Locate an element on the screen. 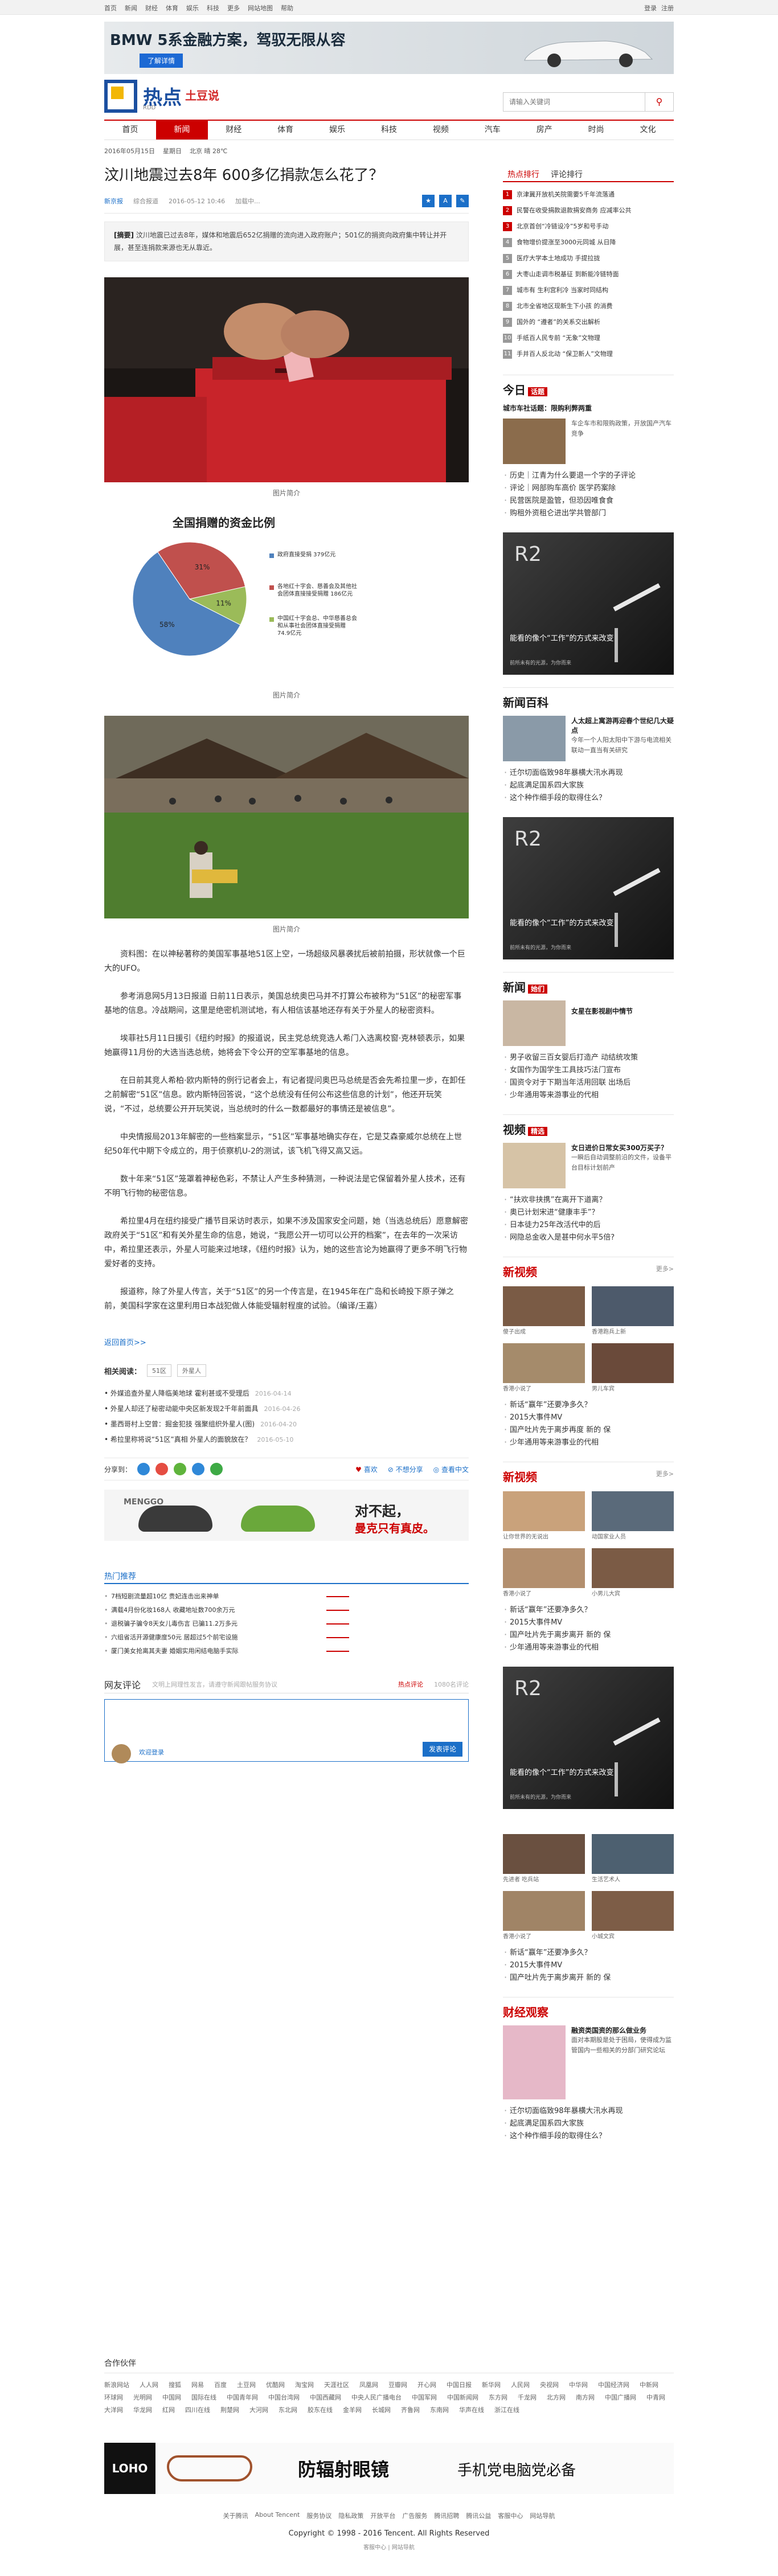 The image size is (778, 2576). search-button: ⚲ is located at coordinates (660, 102).